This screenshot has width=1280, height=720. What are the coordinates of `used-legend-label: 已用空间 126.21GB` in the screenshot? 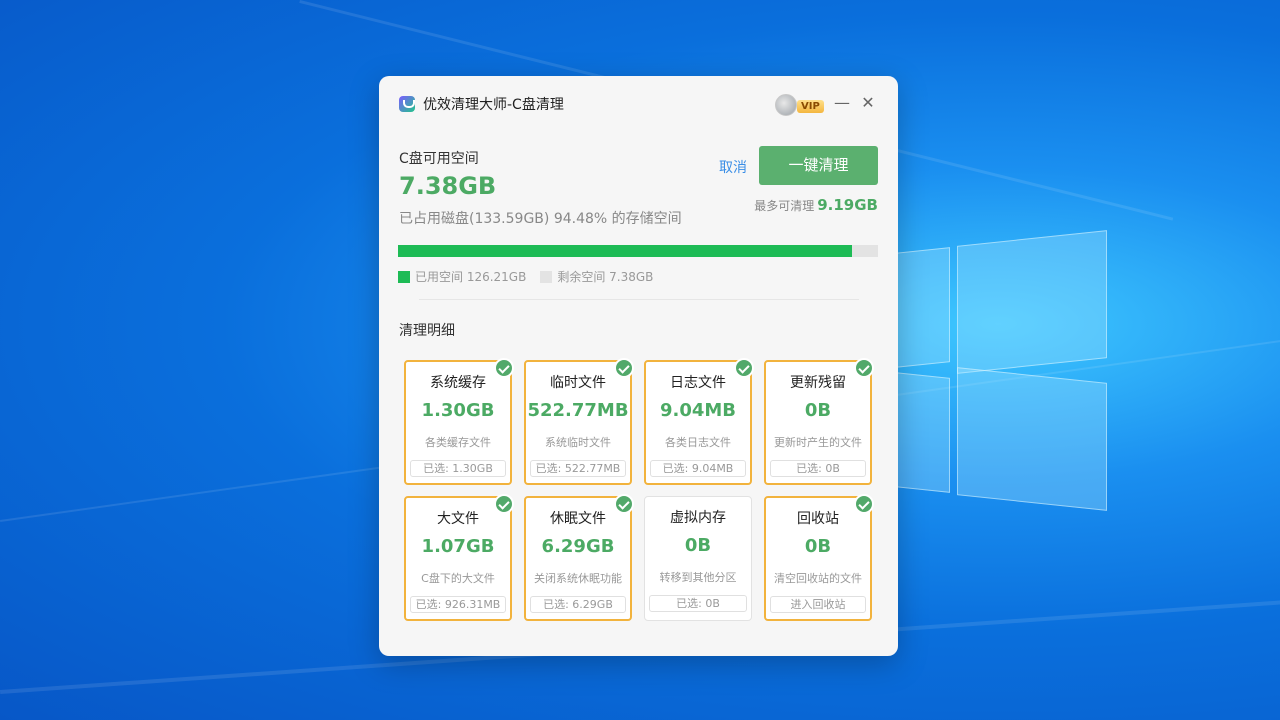 It's located at (471, 277).